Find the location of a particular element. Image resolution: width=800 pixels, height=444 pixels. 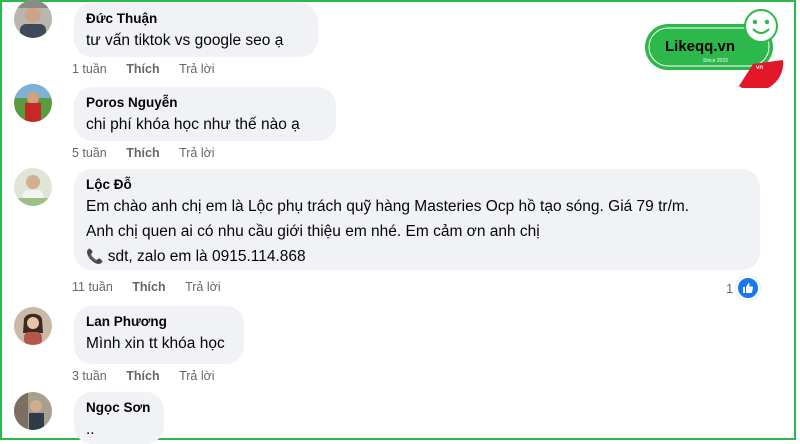

comment-bubble: Đức Thuận tư vấn tiktok vs google seo ạ is located at coordinates (196, 30).